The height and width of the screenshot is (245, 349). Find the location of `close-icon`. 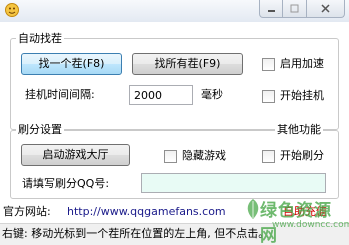

close-icon is located at coordinates (325, 8).